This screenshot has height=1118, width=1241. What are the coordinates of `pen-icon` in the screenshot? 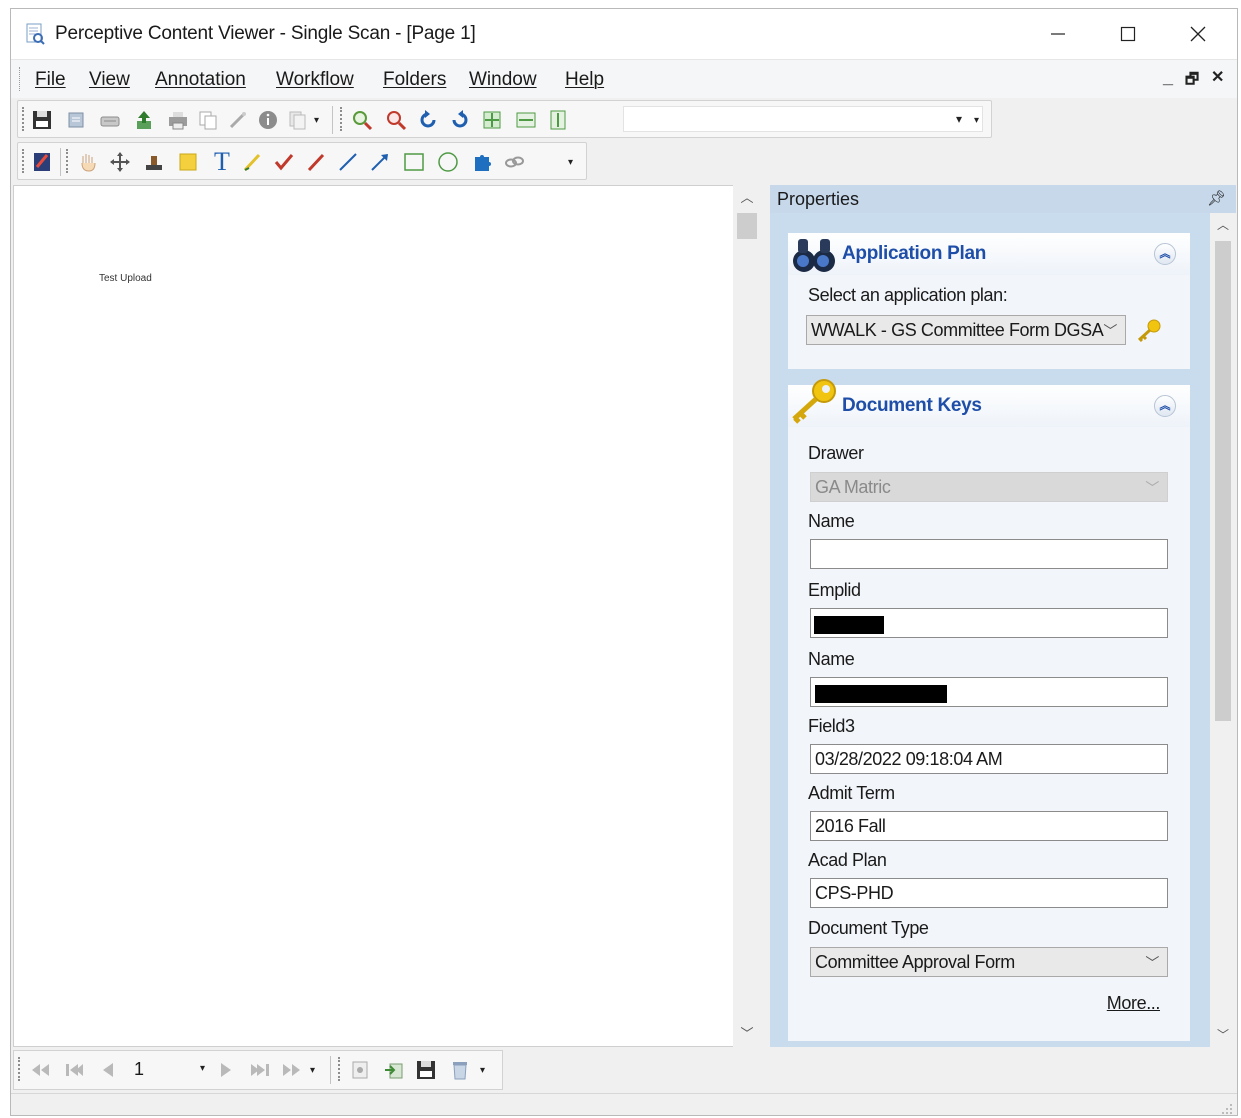 It's located at (316, 162).